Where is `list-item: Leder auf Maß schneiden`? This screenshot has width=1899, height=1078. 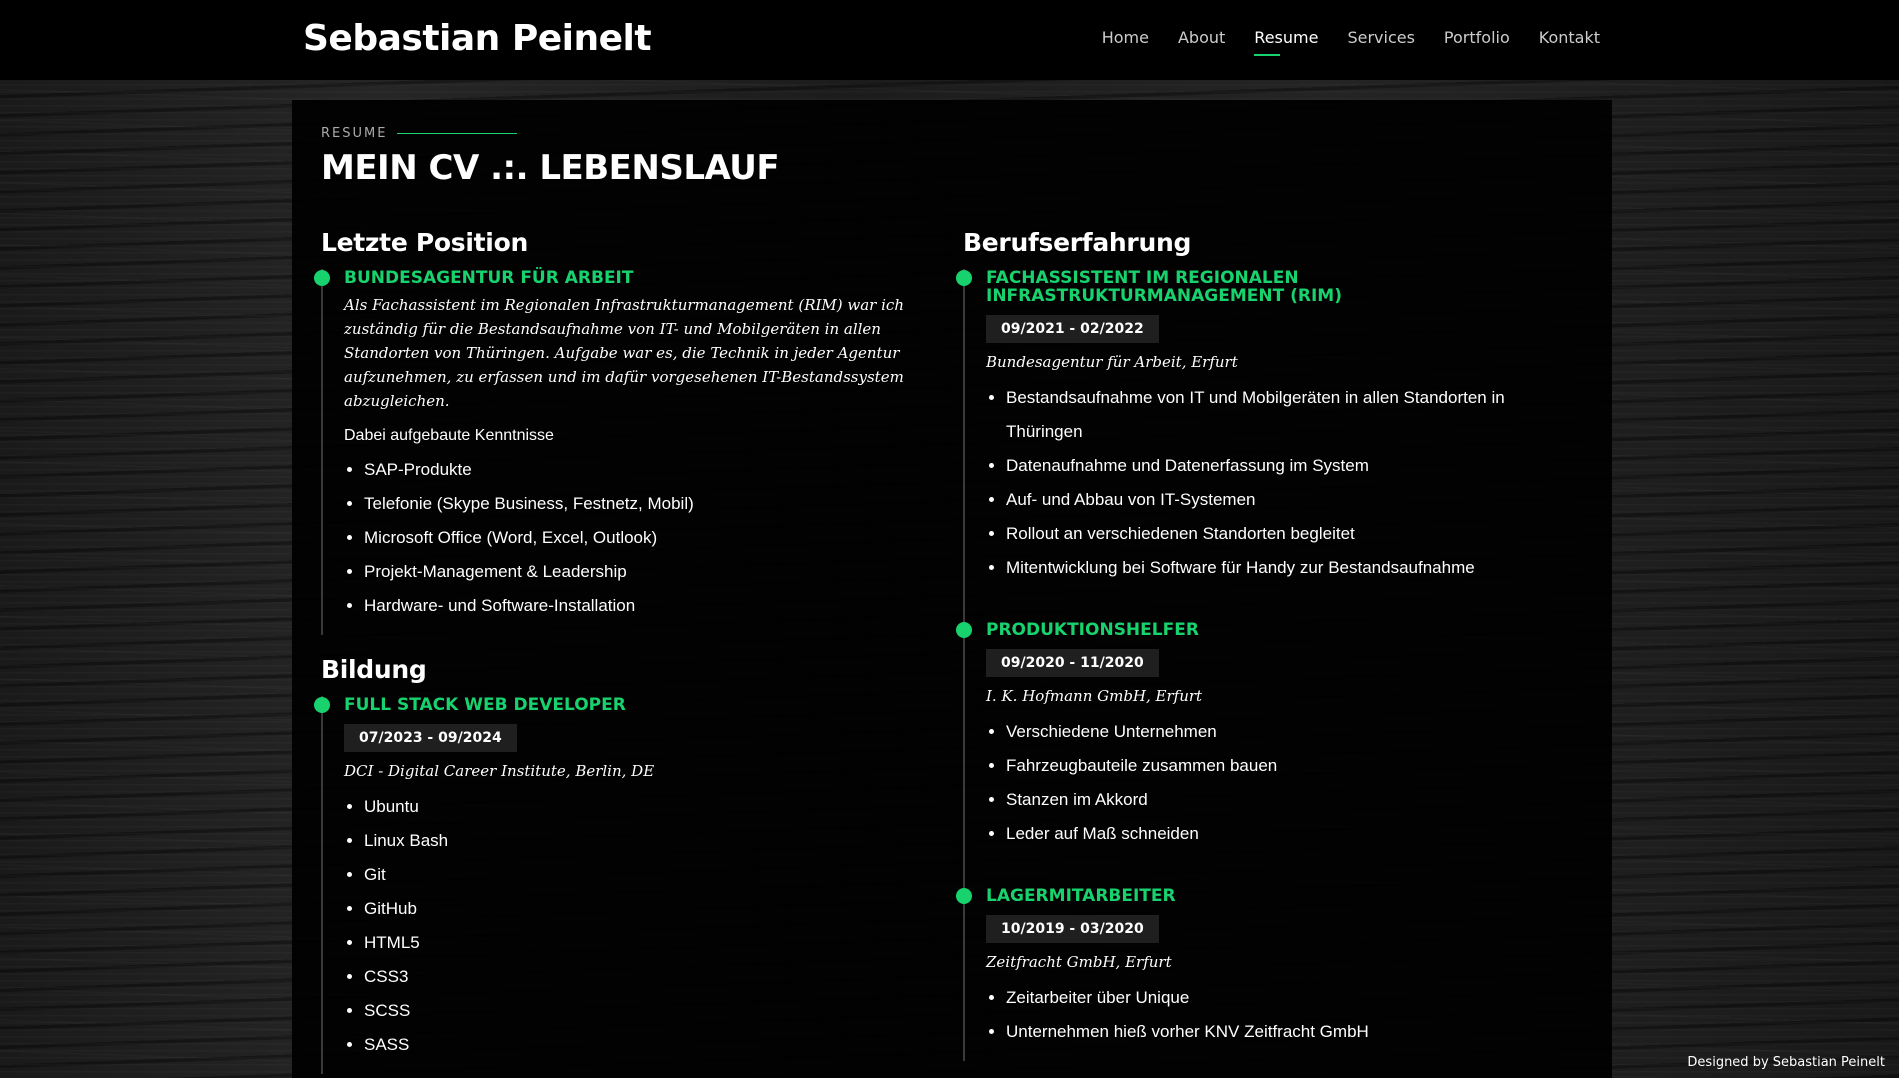
list-item: Leder auf Maß schneiden is located at coordinates (1294, 834).